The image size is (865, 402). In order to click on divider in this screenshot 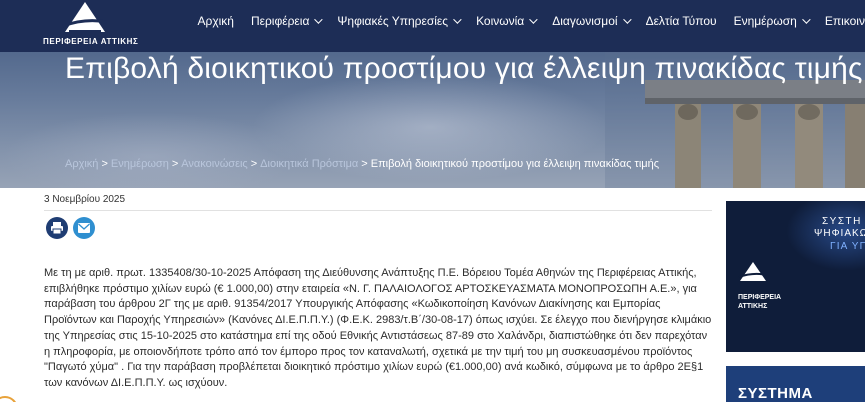, I will do `click(378, 210)`.